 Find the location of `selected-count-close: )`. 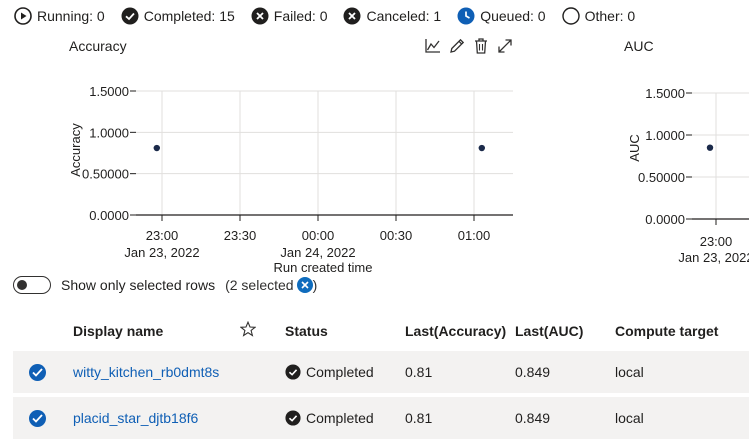

selected-count-close: ) is located at coordinates (315, 285).